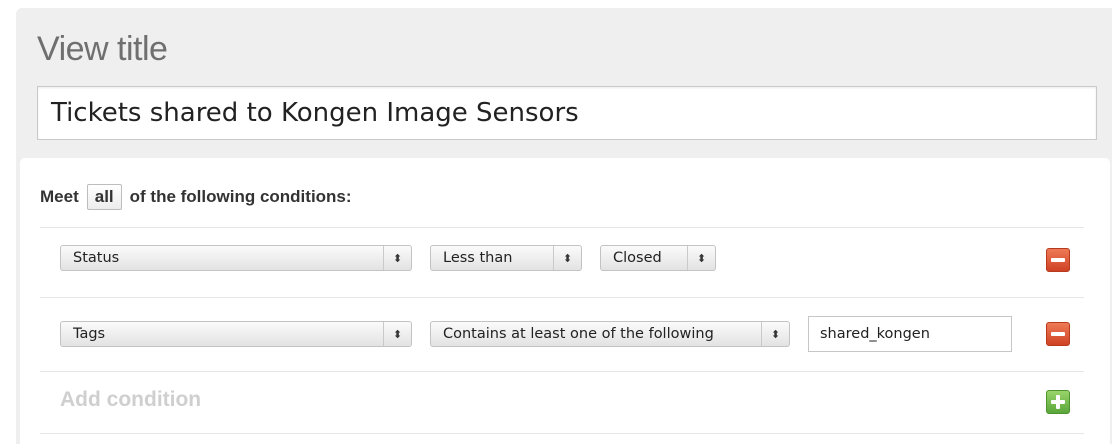 The image size is (1112, 444). What do you see at coordinates (102, 49) in the screenshot?
I see `view-title-label: View title` at bounding box center [102, 49].